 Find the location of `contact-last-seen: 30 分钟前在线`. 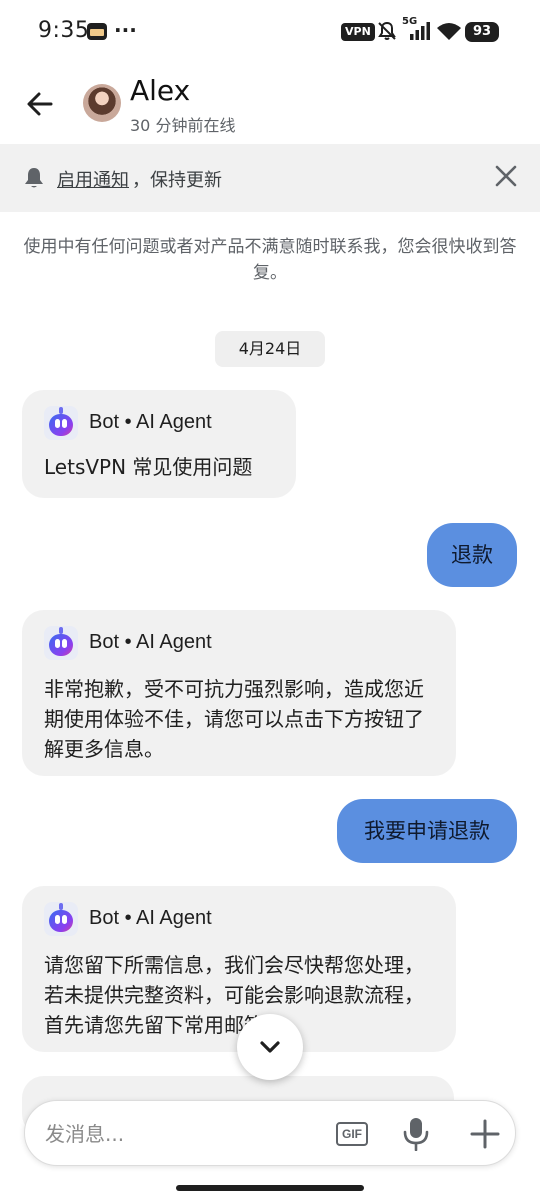

contact-last-seen: 30 分钟前在线 is located at coordinates (183, 125).